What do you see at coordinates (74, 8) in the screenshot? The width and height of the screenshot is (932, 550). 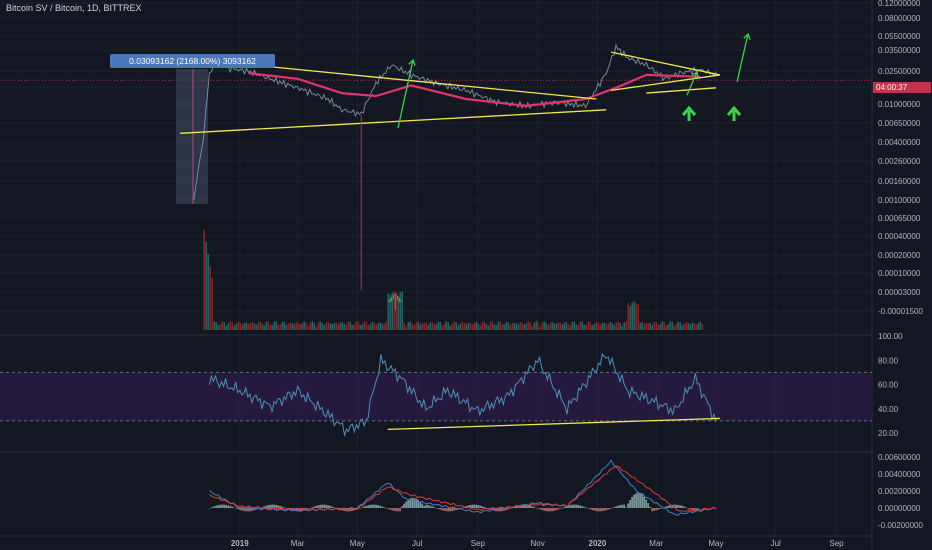 I see `chart-title: Bitcoin SV / Bitcoin, 1D, BITTREX` at bounding box center [74, 8].